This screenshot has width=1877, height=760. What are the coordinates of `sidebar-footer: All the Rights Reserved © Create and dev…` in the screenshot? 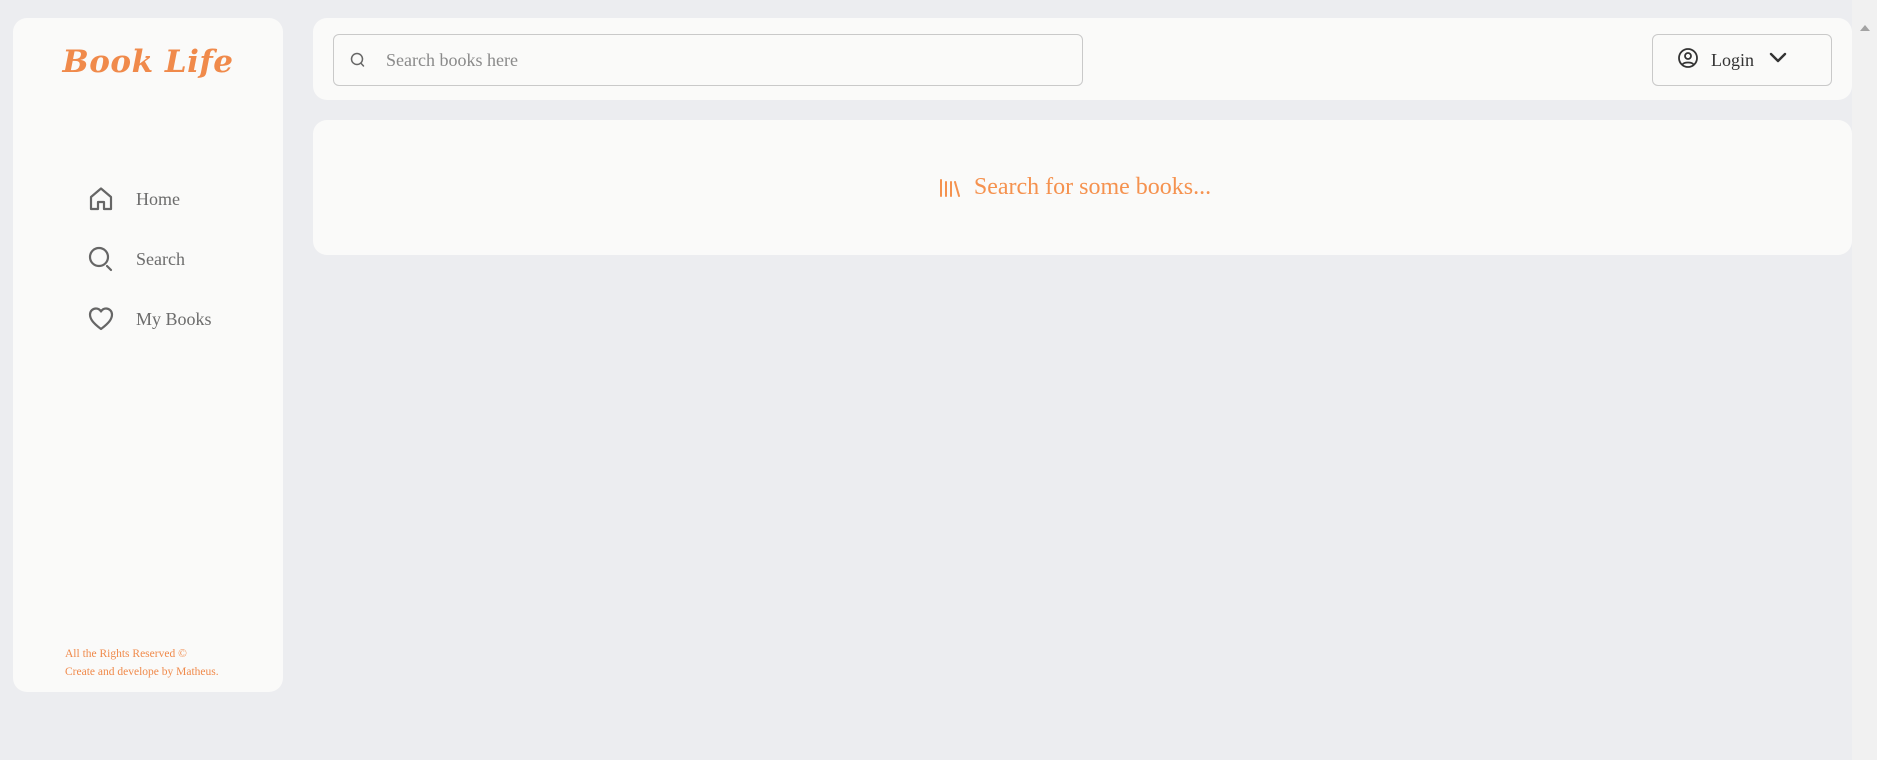 It's located at (142, 663).